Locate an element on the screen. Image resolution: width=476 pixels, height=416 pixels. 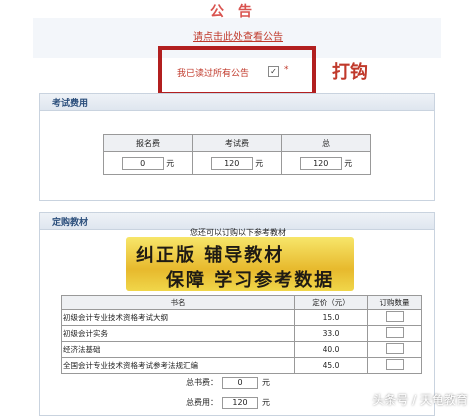
table-row: 经济法基础 40.0 is located at coordinates (241, 349).